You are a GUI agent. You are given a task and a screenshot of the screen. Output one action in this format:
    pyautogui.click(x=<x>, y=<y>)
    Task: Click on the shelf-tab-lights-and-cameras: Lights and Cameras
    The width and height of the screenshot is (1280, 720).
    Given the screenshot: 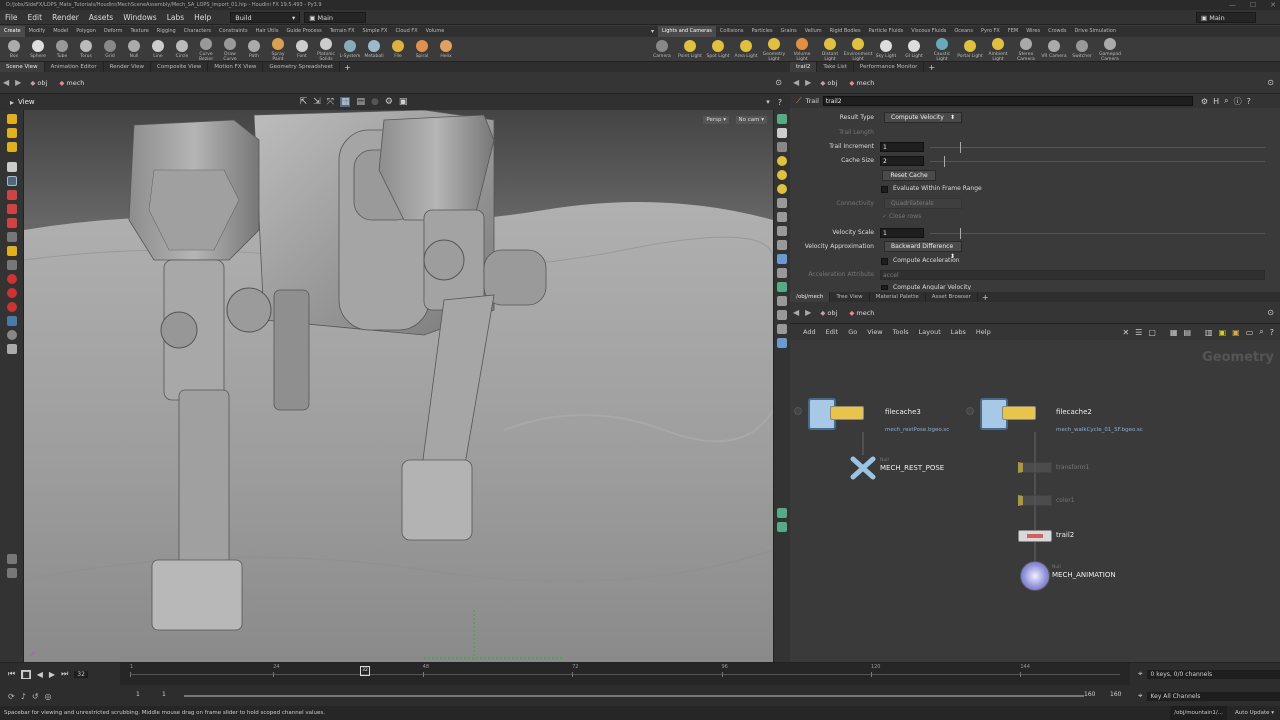 What is the action you would take?
    pyautogui.click(x=687, y=31)
    